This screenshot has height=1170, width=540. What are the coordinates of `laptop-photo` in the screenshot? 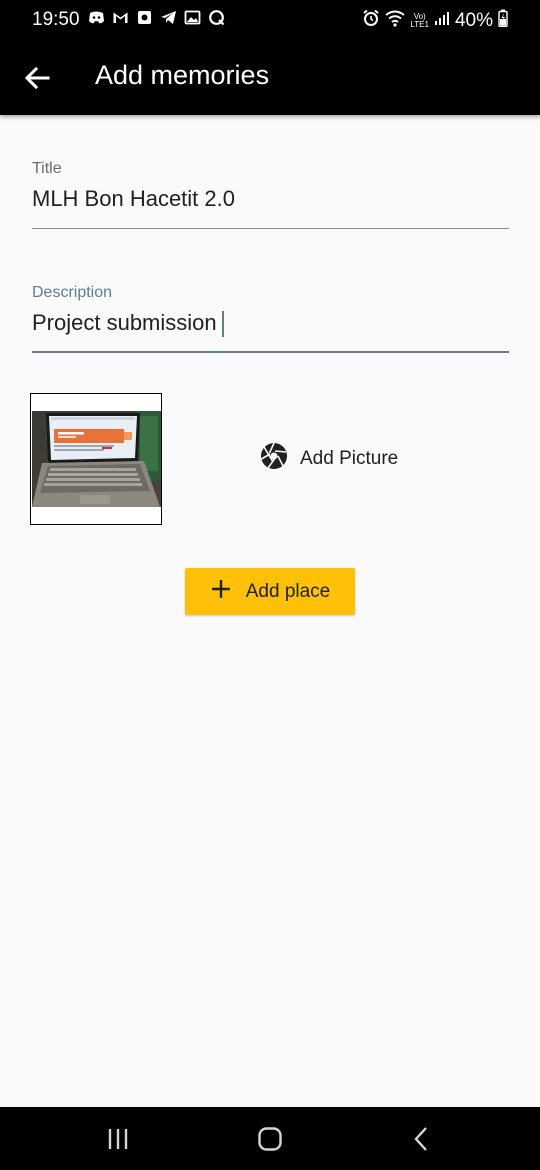 It's located at (96, 459).